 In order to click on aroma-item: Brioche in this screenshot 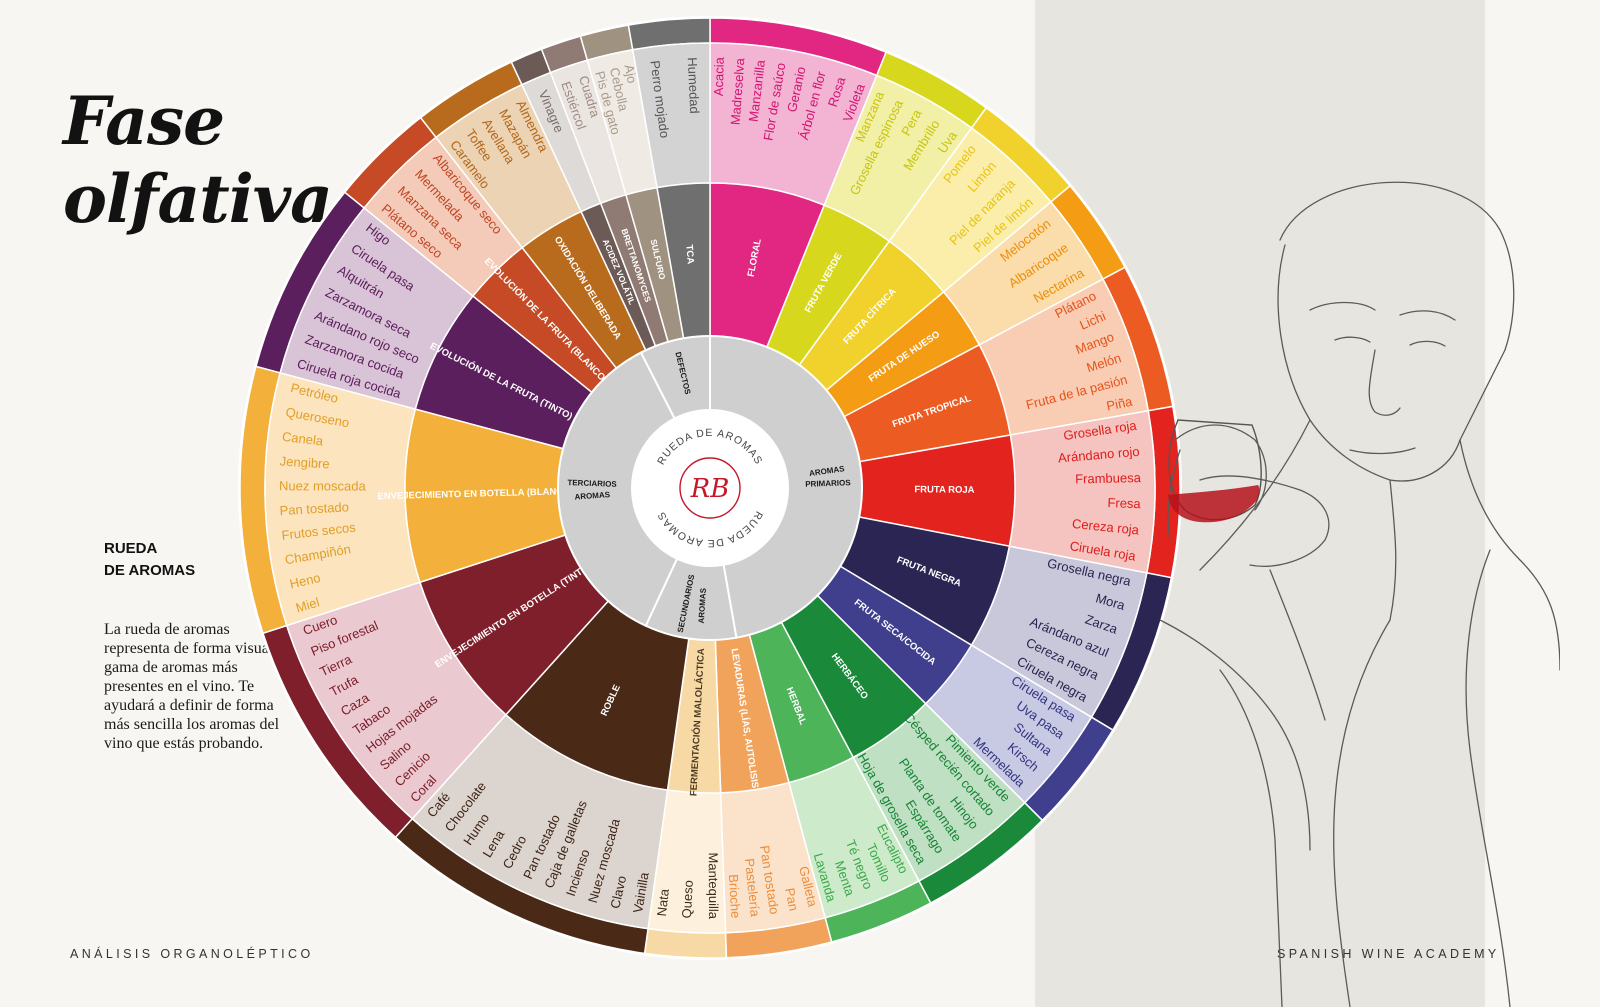, I will do `click(735, 896)`.